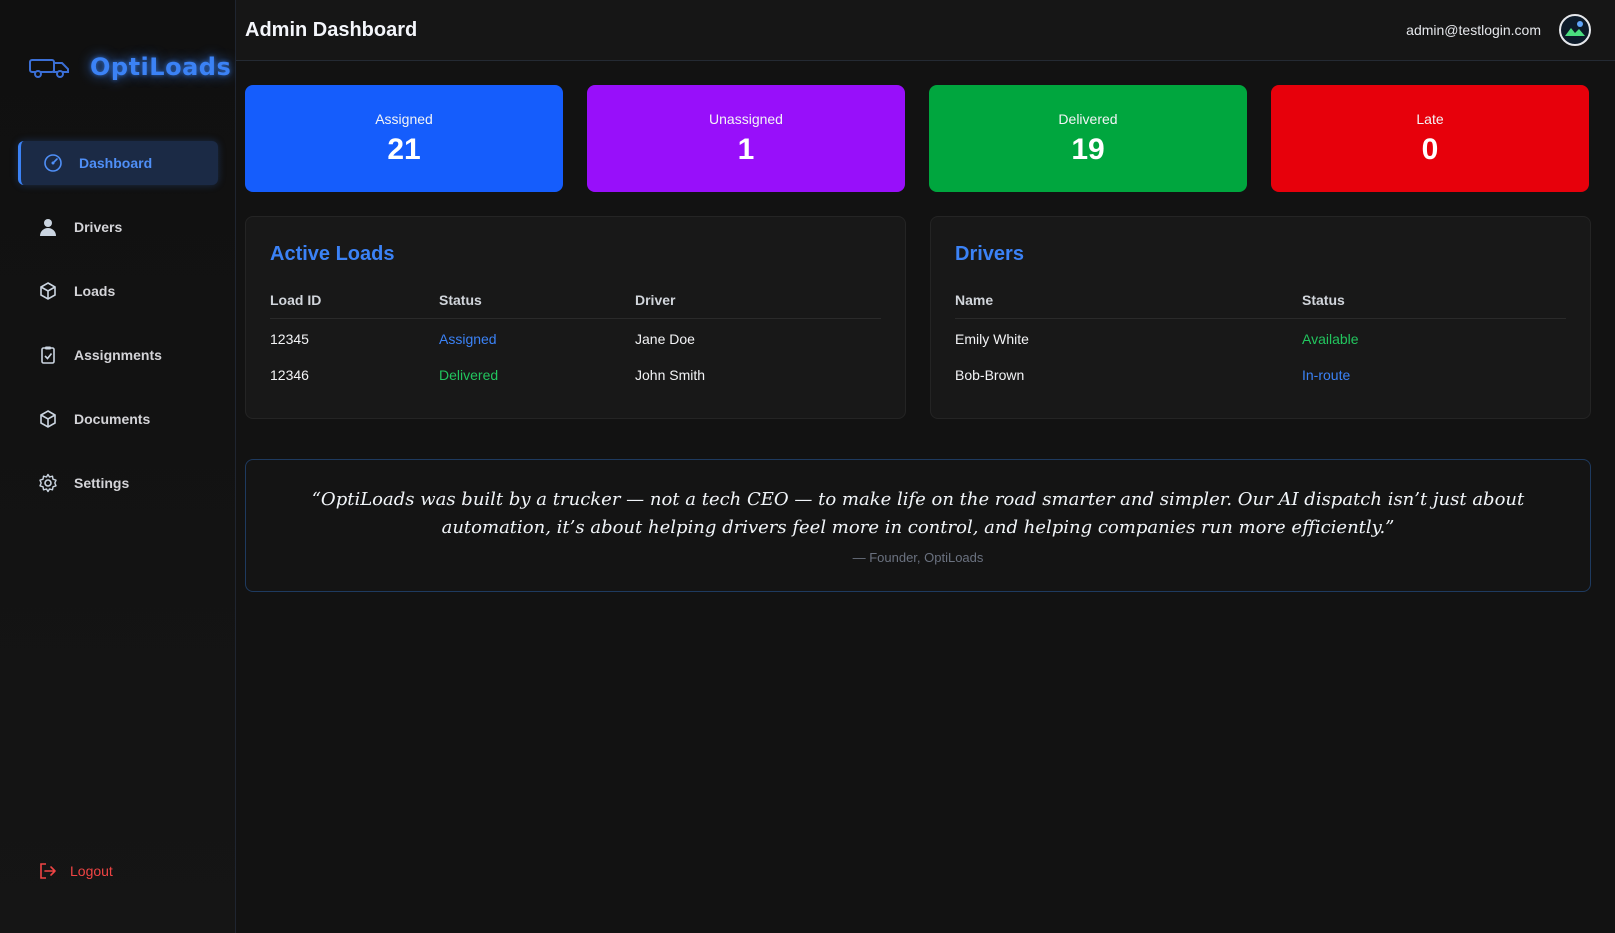 Image resolution: width=1615 pixels, height=933 pixels. What do you see at coordinates (404, 118) in the screenshot?
I see `stat-label: Assigned` at bounding box center [404, 118].